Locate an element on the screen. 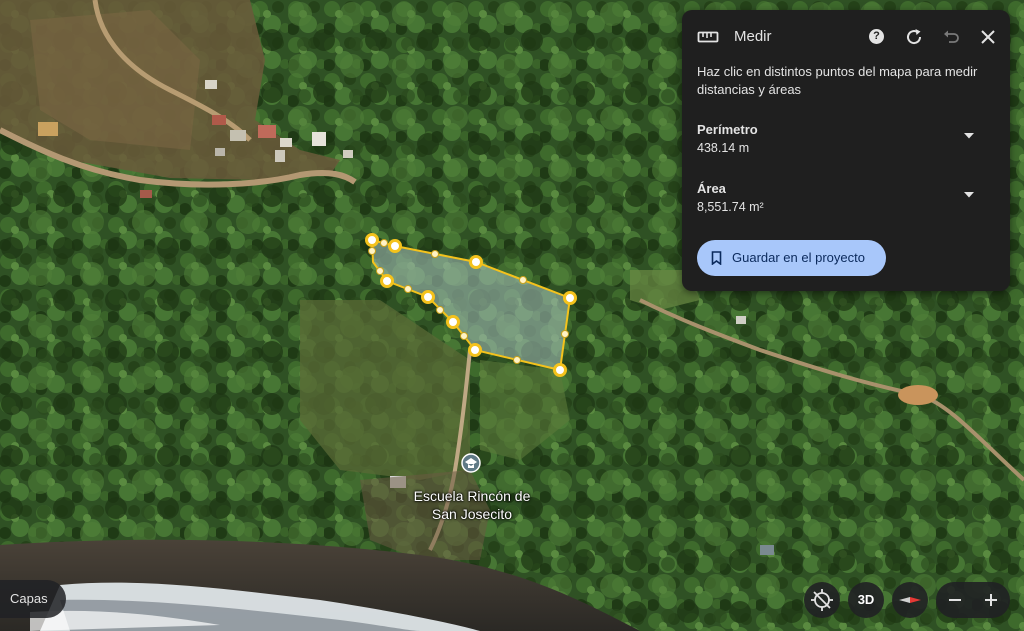 The height and width of the screenshot is (631, 1024). plus-icon is located at coordinates (991, 600).